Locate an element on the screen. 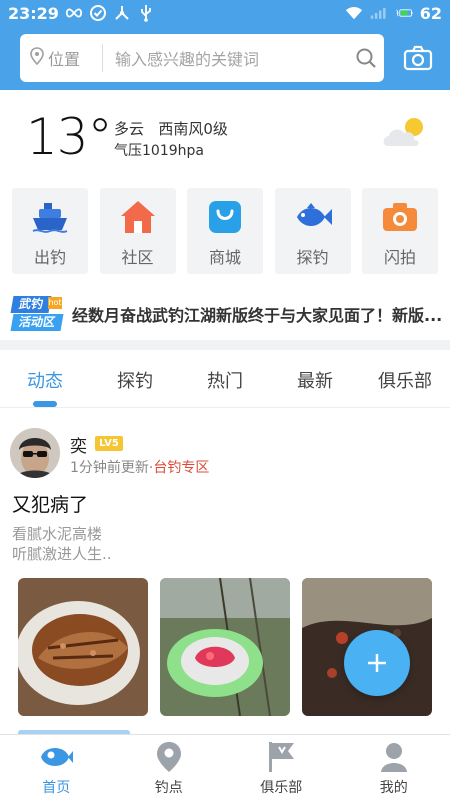  wind-text: 西南风0级 is located at coordinates (193, 129).